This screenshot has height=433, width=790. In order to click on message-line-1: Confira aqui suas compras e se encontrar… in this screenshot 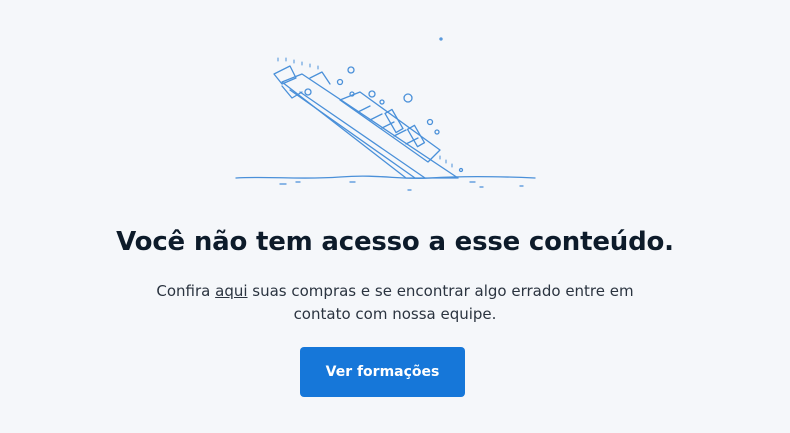, I will do `click(395, 291)`.